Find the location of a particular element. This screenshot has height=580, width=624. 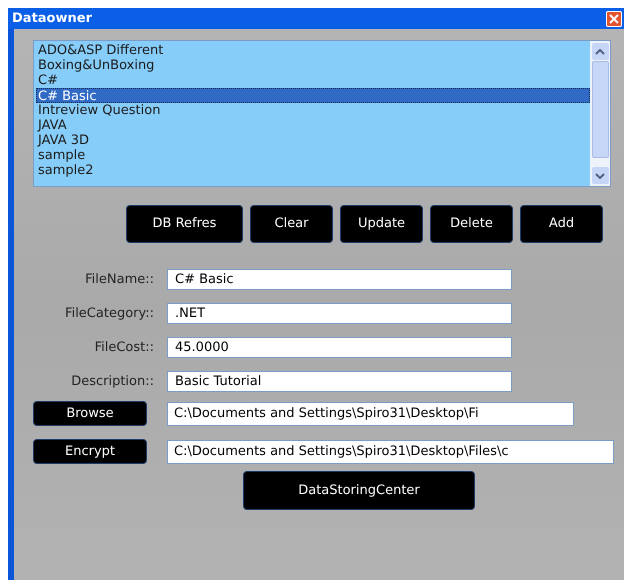

list-item: sample2 is located at coordinates (314, 170).